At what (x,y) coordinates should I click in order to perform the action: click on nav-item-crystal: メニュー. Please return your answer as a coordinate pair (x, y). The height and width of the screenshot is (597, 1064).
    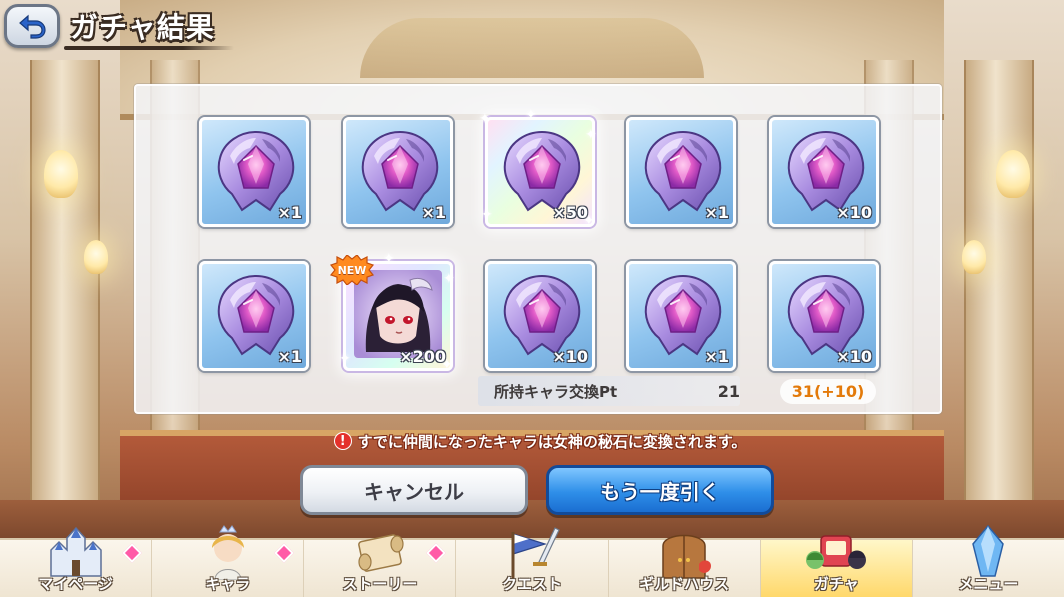
    Looking at the image, I should click on (988, 560).